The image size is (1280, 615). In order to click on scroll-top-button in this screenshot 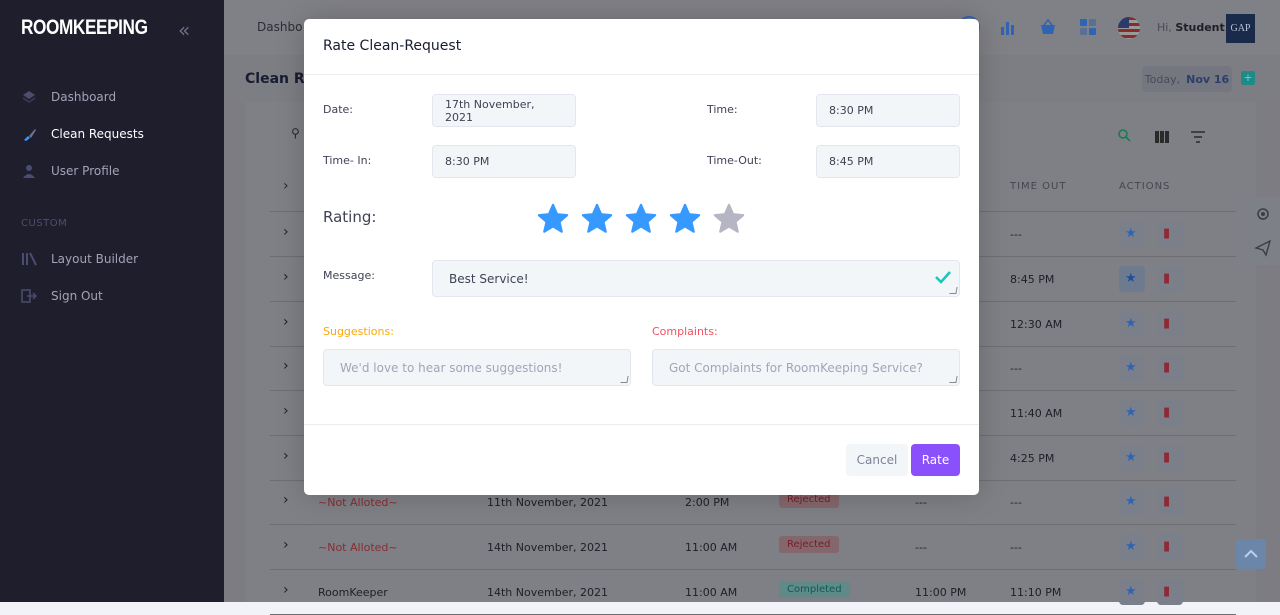, I will do `click(1251, 554)`.